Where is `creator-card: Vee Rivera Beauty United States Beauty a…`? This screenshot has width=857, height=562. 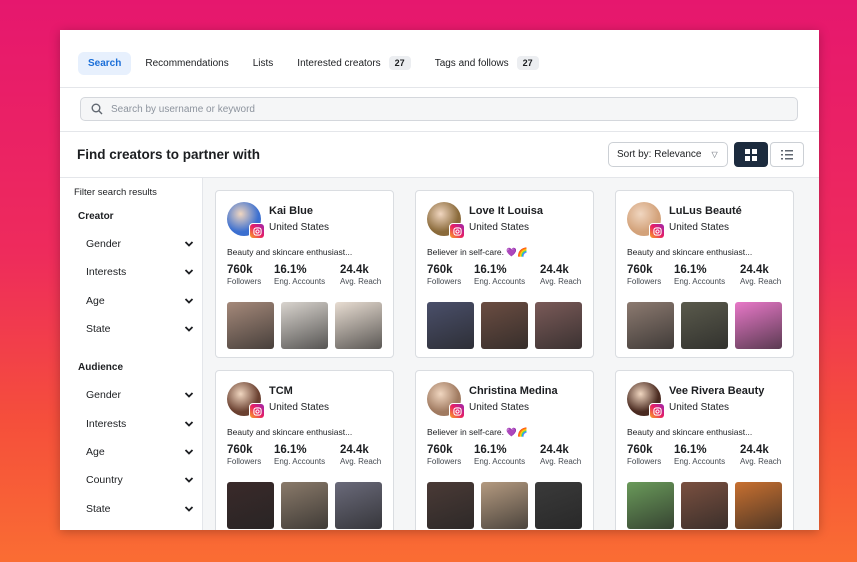
creator-card: Vee Rivera Beauty United States Beauty a… is located at coordinates (704, 450).